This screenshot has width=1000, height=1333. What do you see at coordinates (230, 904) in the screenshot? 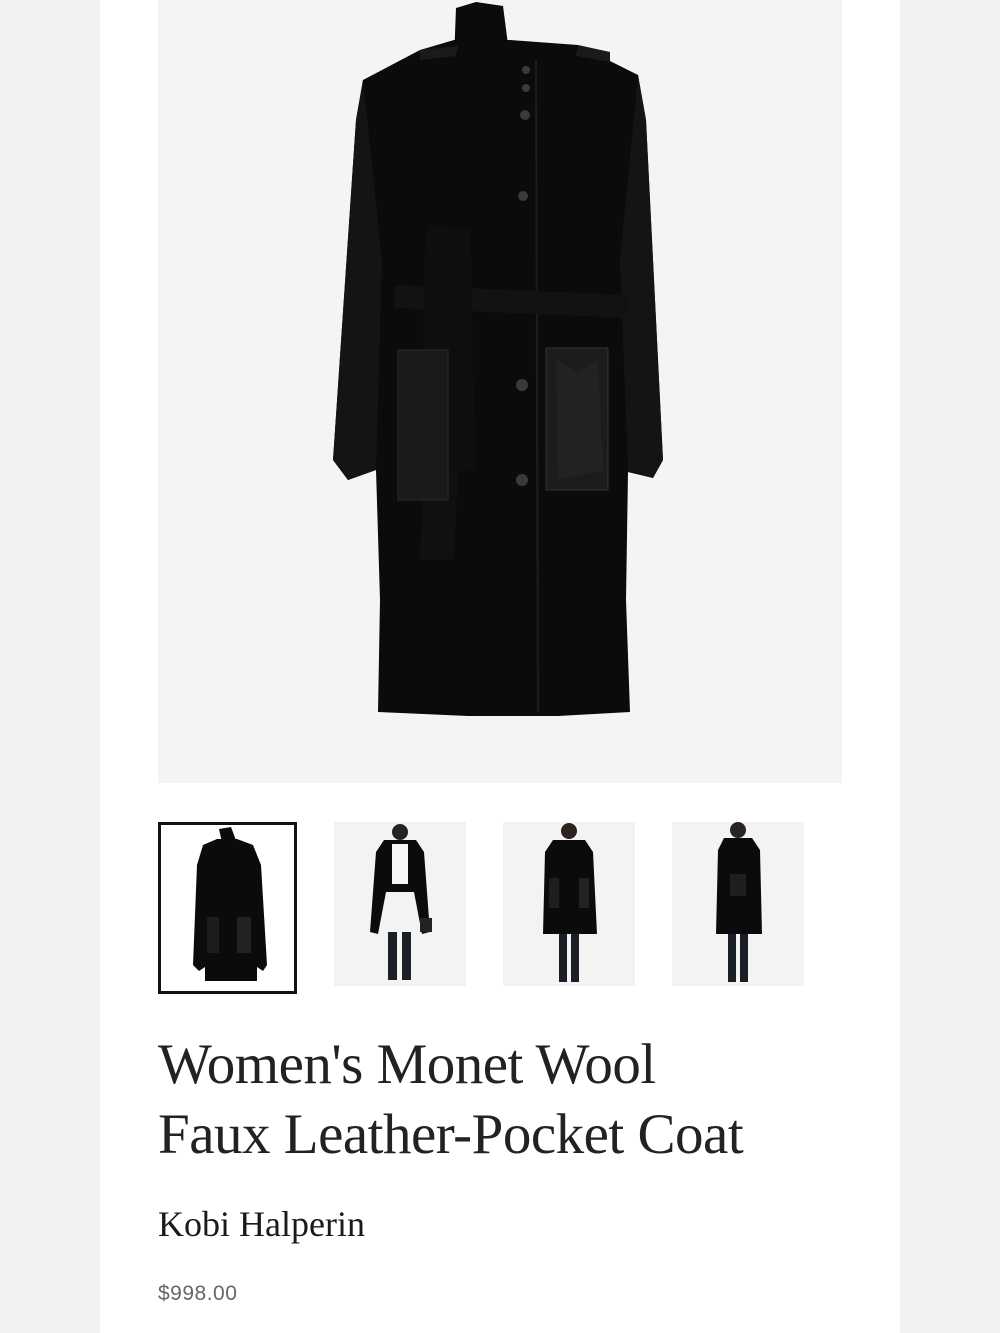
I see `thumbnail-coat-flatlay` at bounding box center [230, 904].